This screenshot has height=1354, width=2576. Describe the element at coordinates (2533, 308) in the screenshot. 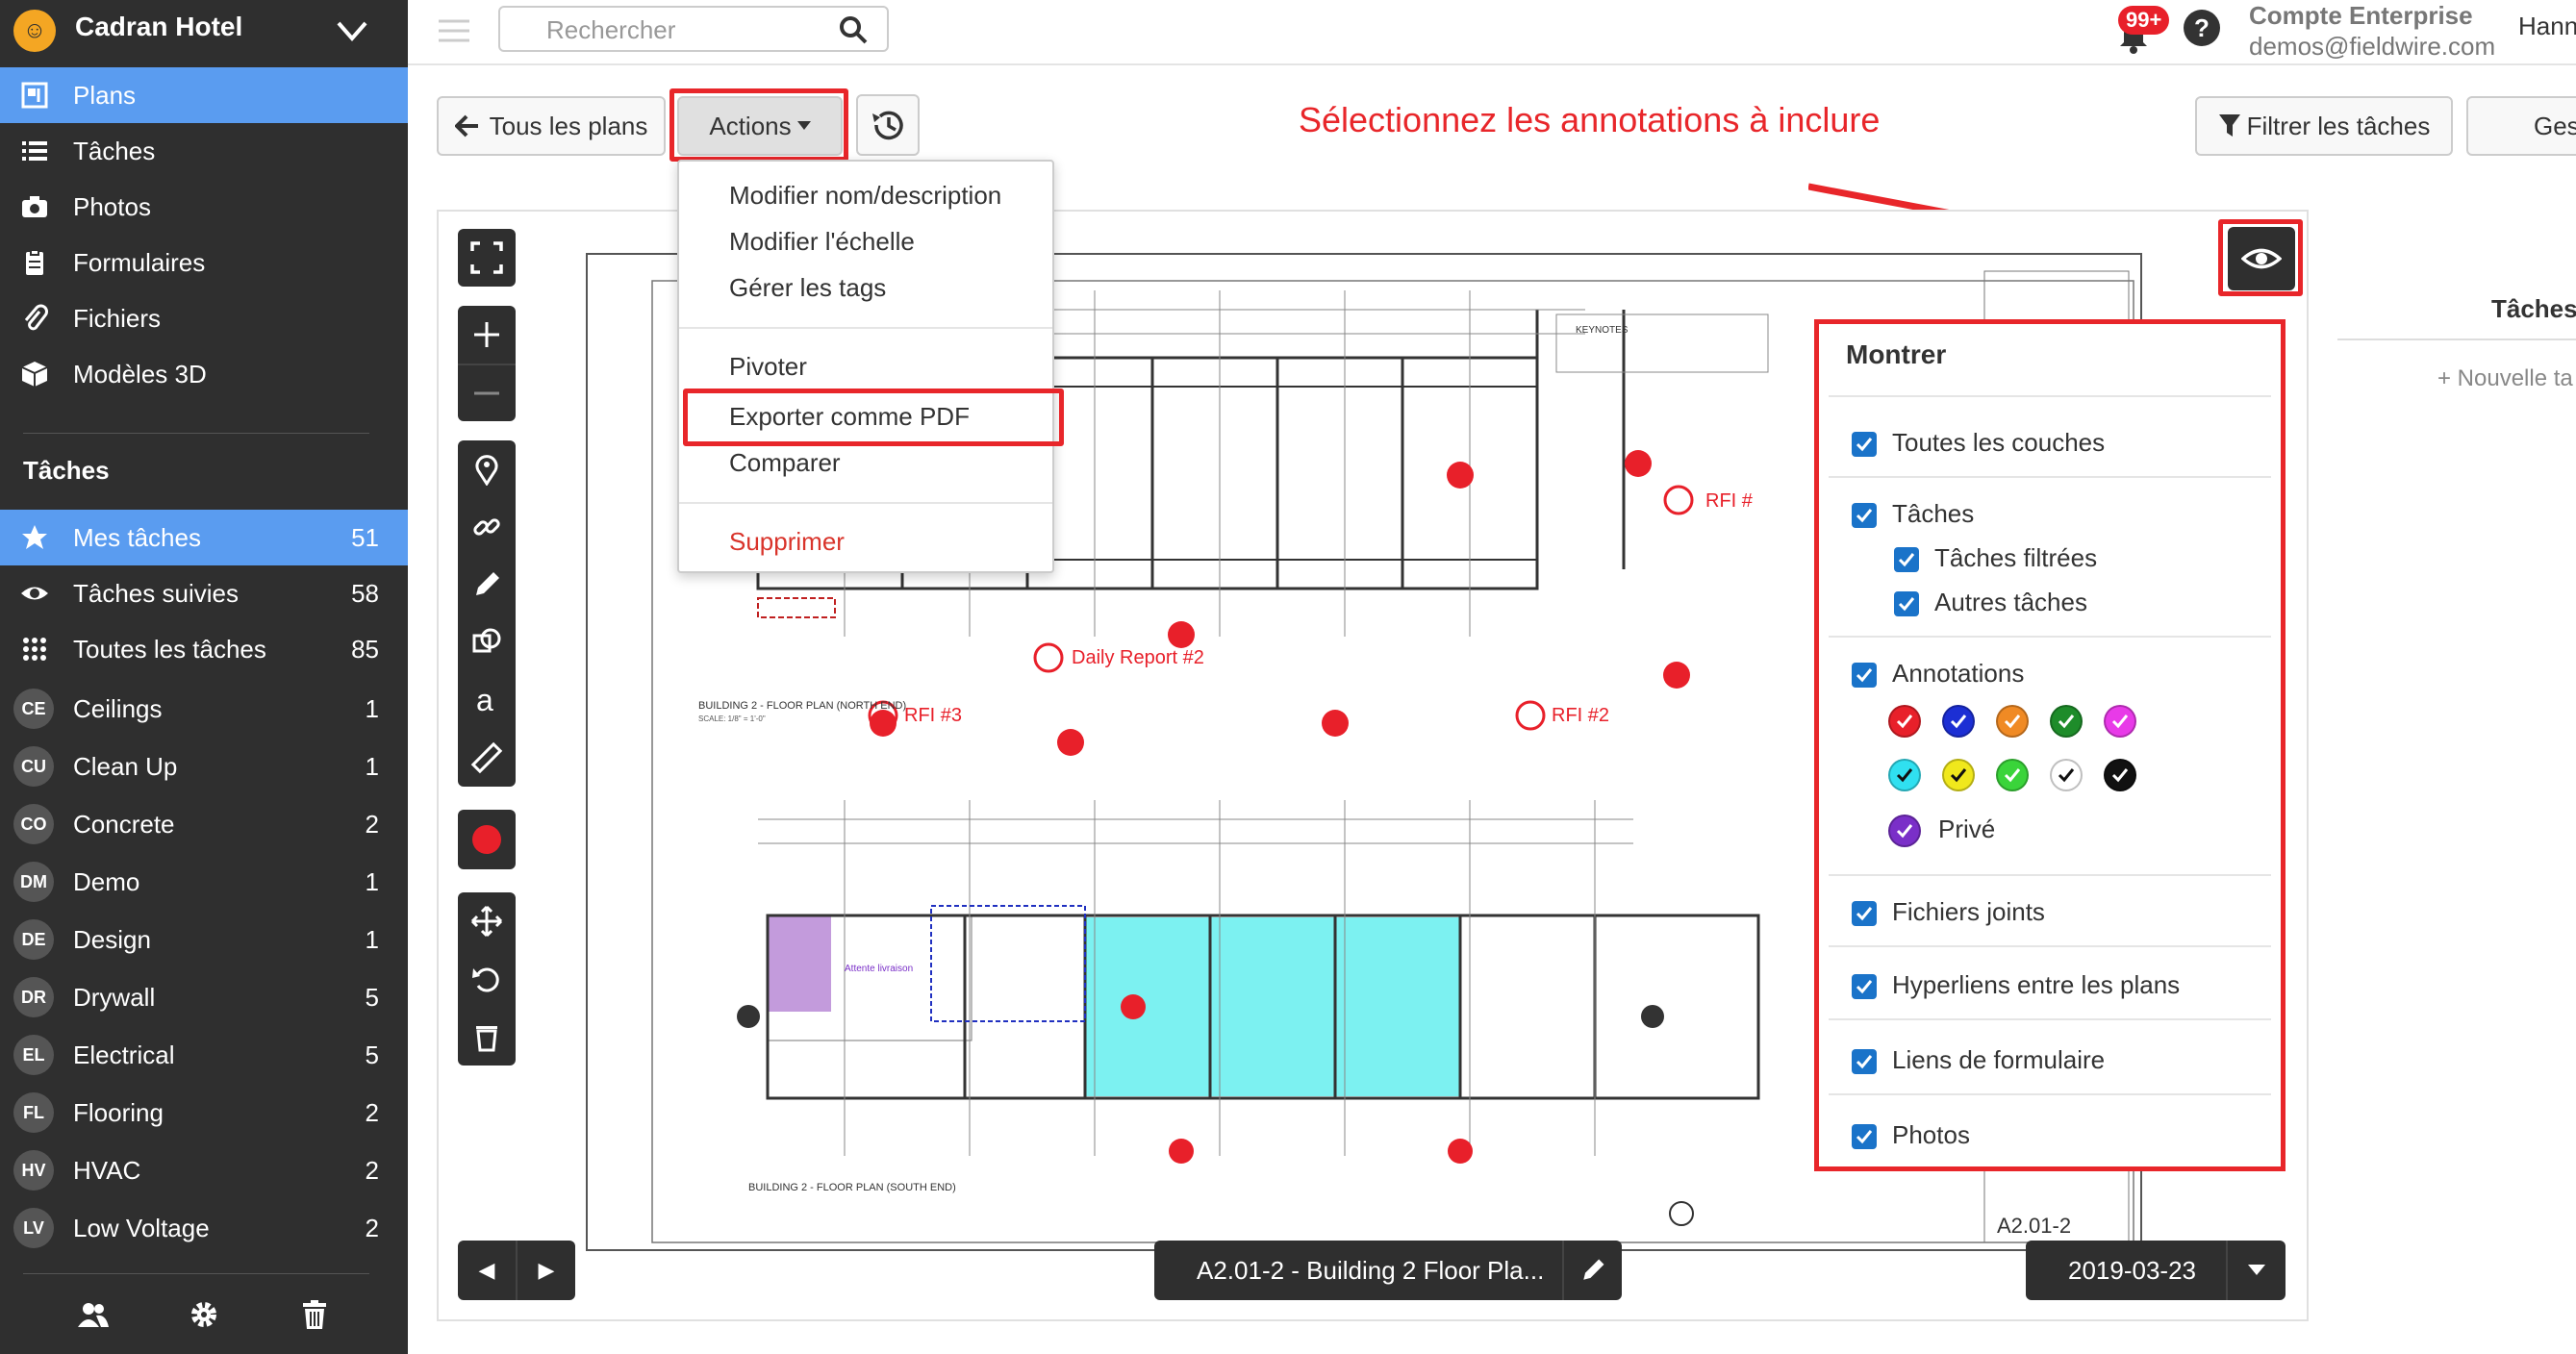

I see `right-tasks-title: Tâches` at that location.